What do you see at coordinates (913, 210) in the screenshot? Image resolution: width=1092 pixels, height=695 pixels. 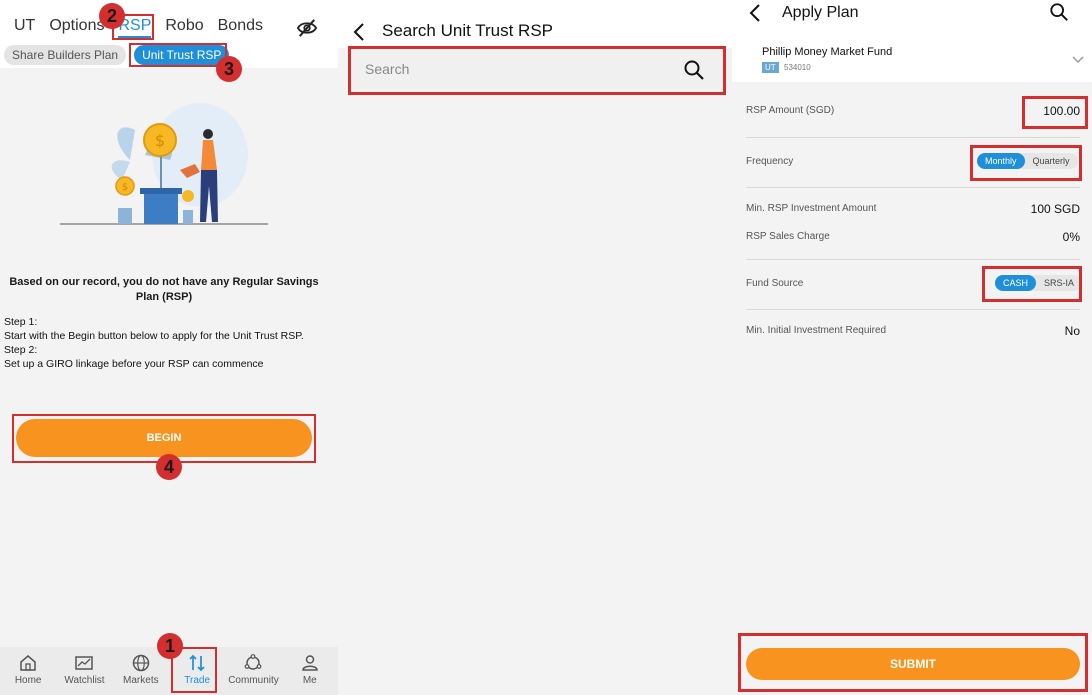 I see `min-rsp-row: Min. RSP Investment Amount 100 SGD` at bounding box center [913, 210].